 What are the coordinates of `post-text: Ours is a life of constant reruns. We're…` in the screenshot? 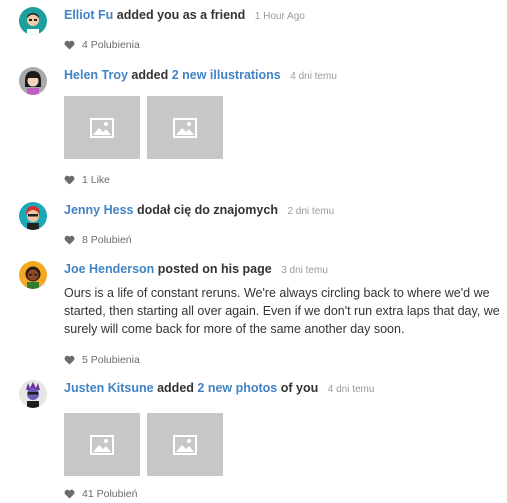 It's located at (282, 311).